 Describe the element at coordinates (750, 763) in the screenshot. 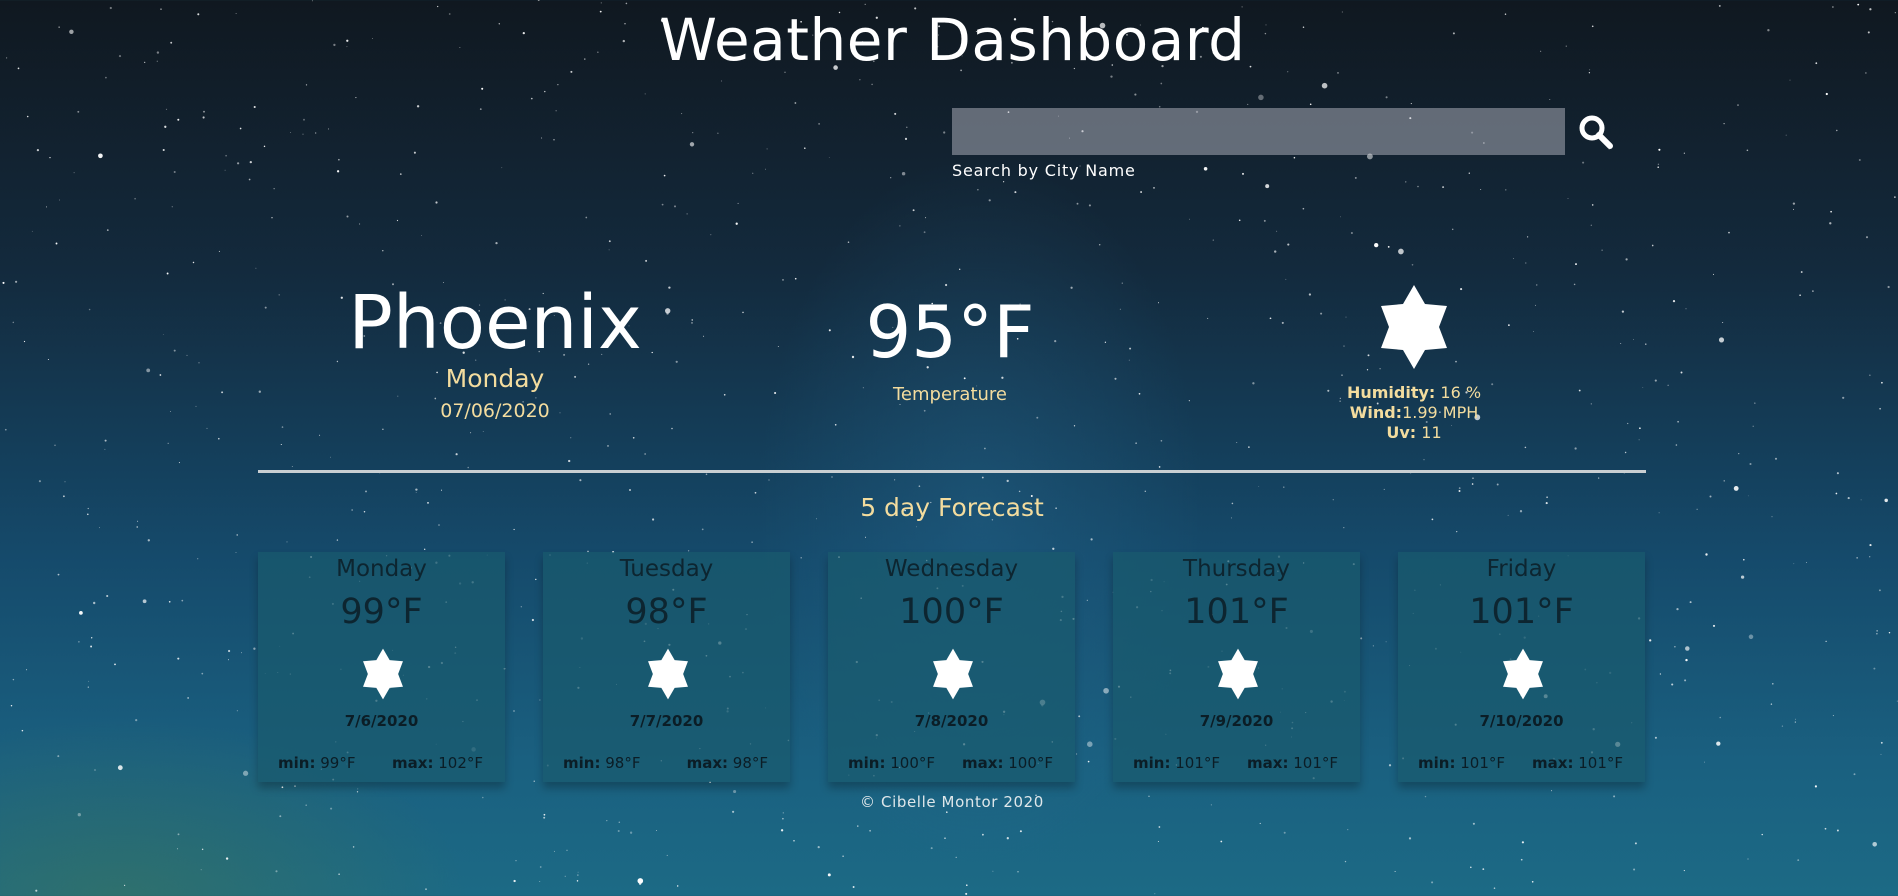

I see `max-value: 98°F` at that location.